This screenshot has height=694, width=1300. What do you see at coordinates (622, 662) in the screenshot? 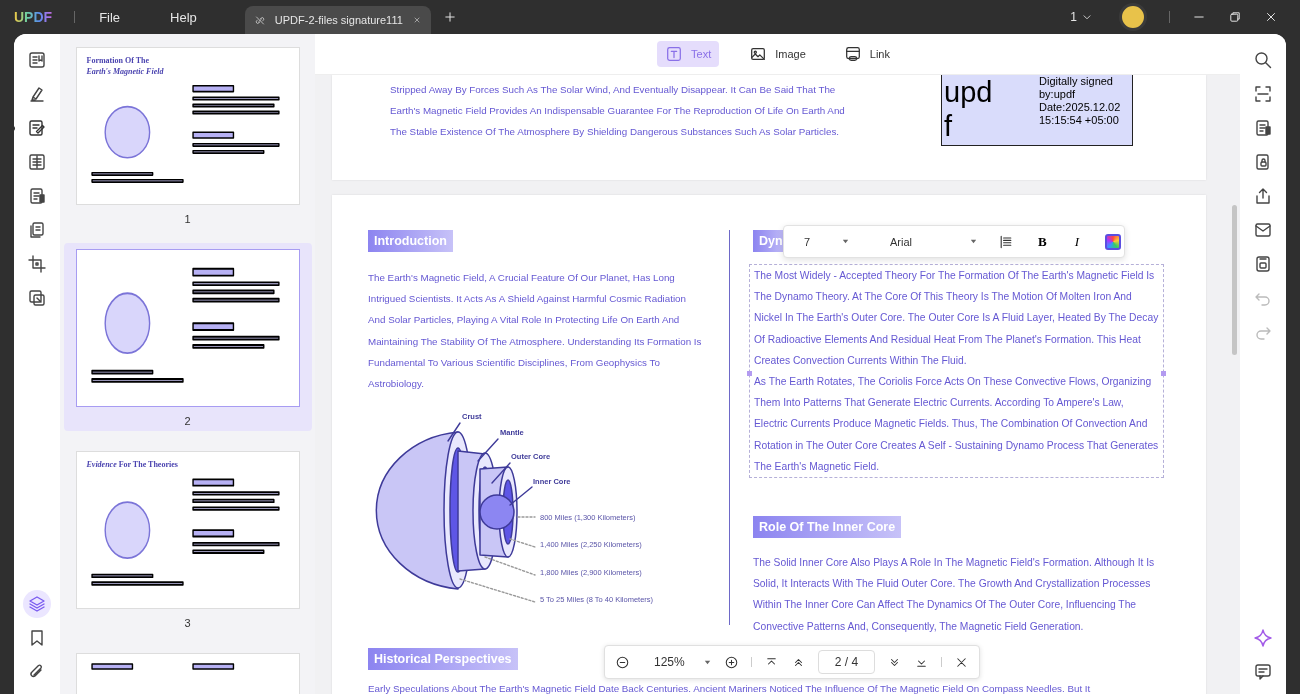
I see `zoom-out-icon` at bounding box center [622, 662].